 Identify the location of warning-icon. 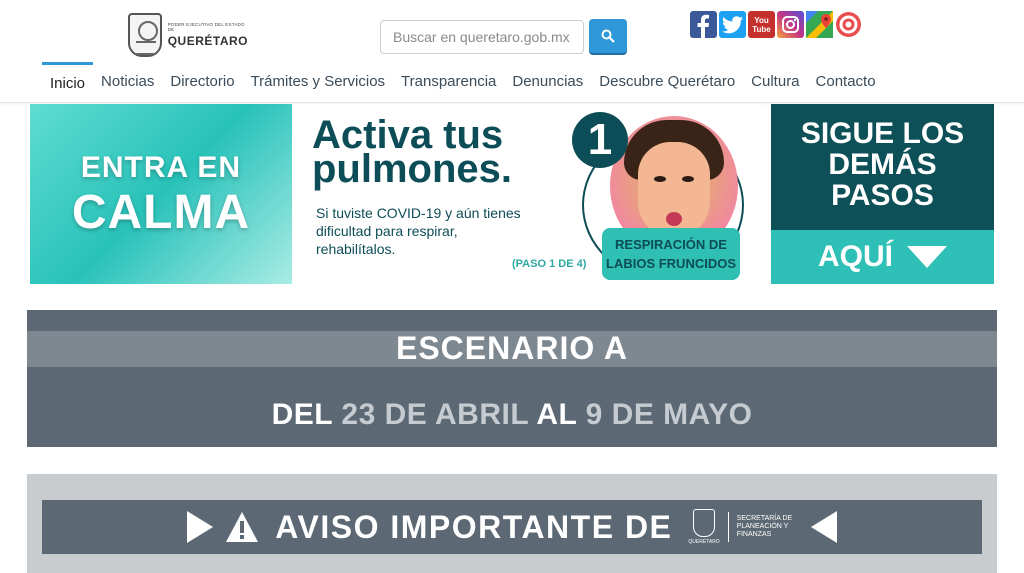
(242, 527).